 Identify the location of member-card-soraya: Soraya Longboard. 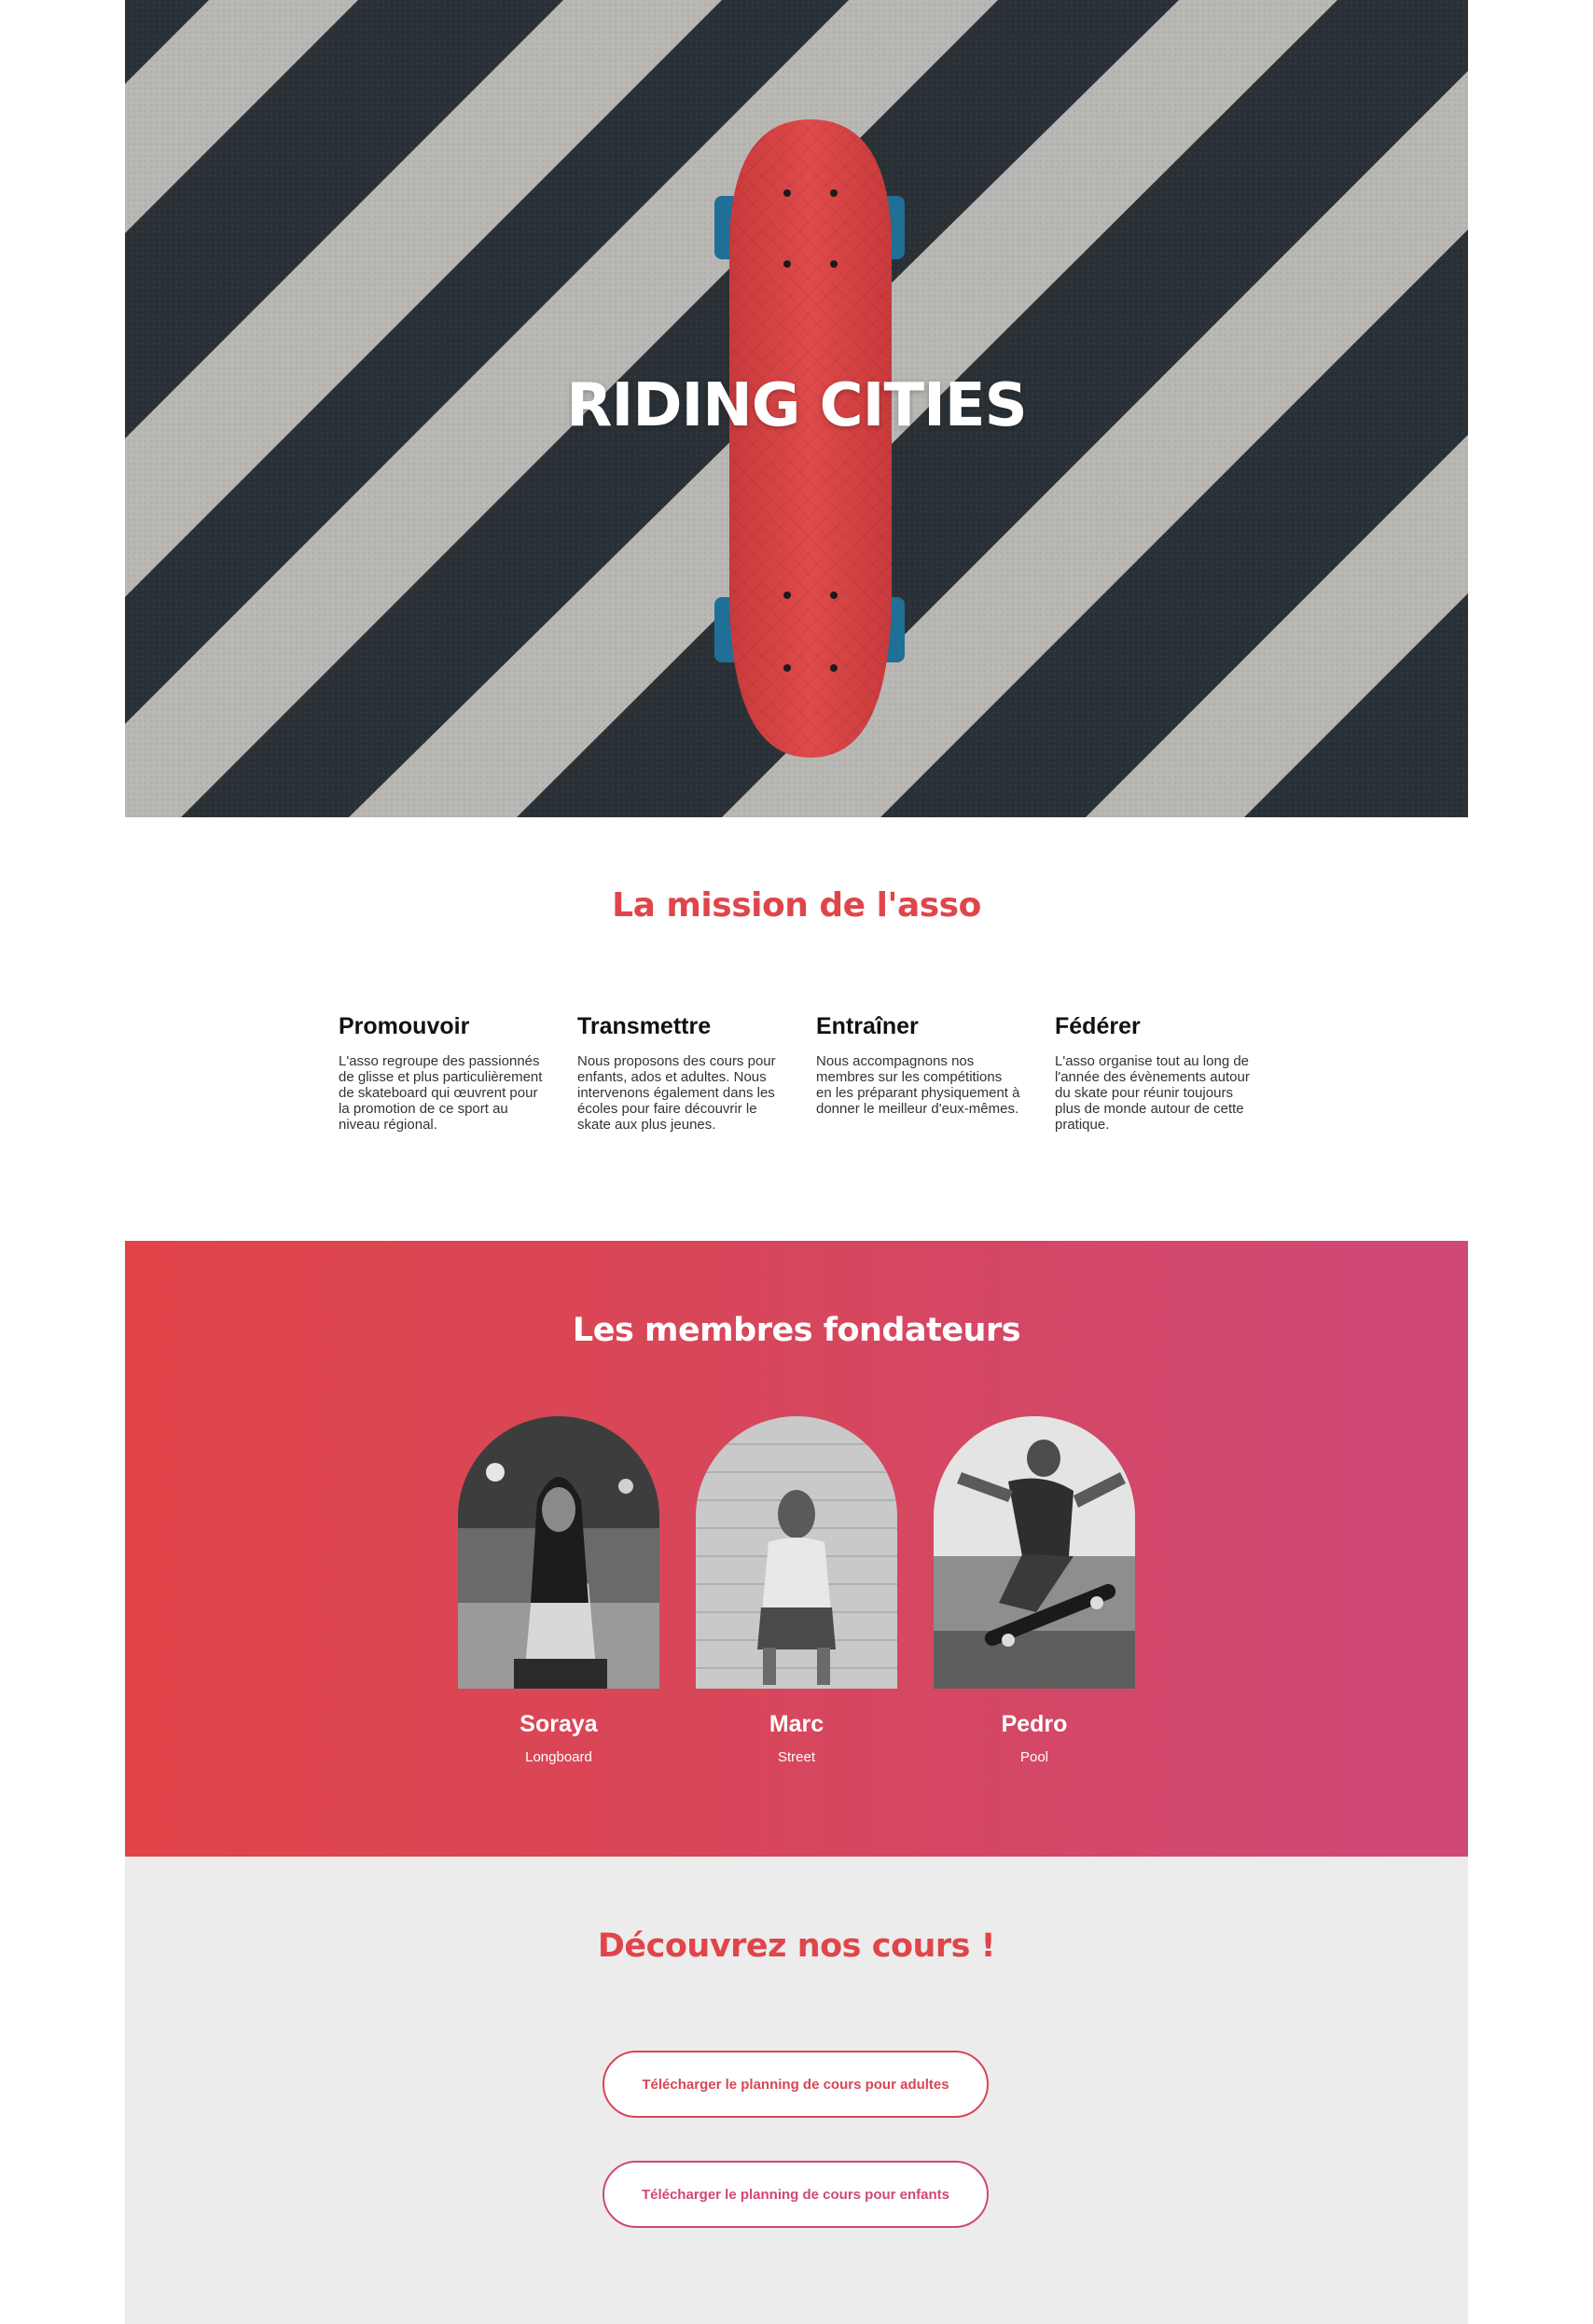
(559, 1590).